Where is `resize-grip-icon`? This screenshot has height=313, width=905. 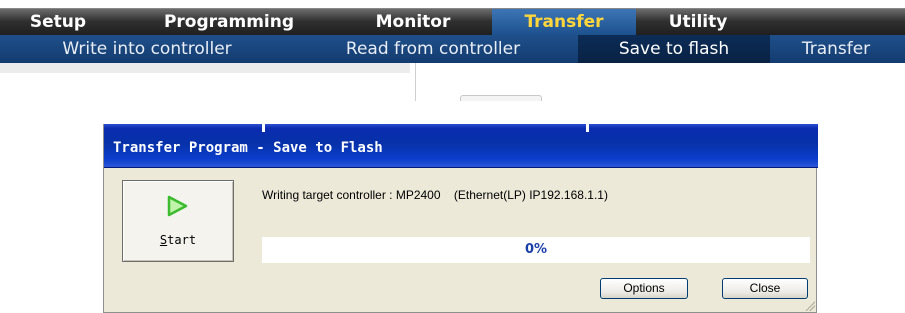
resize-grip-icon is located at coordinates (810, 306).